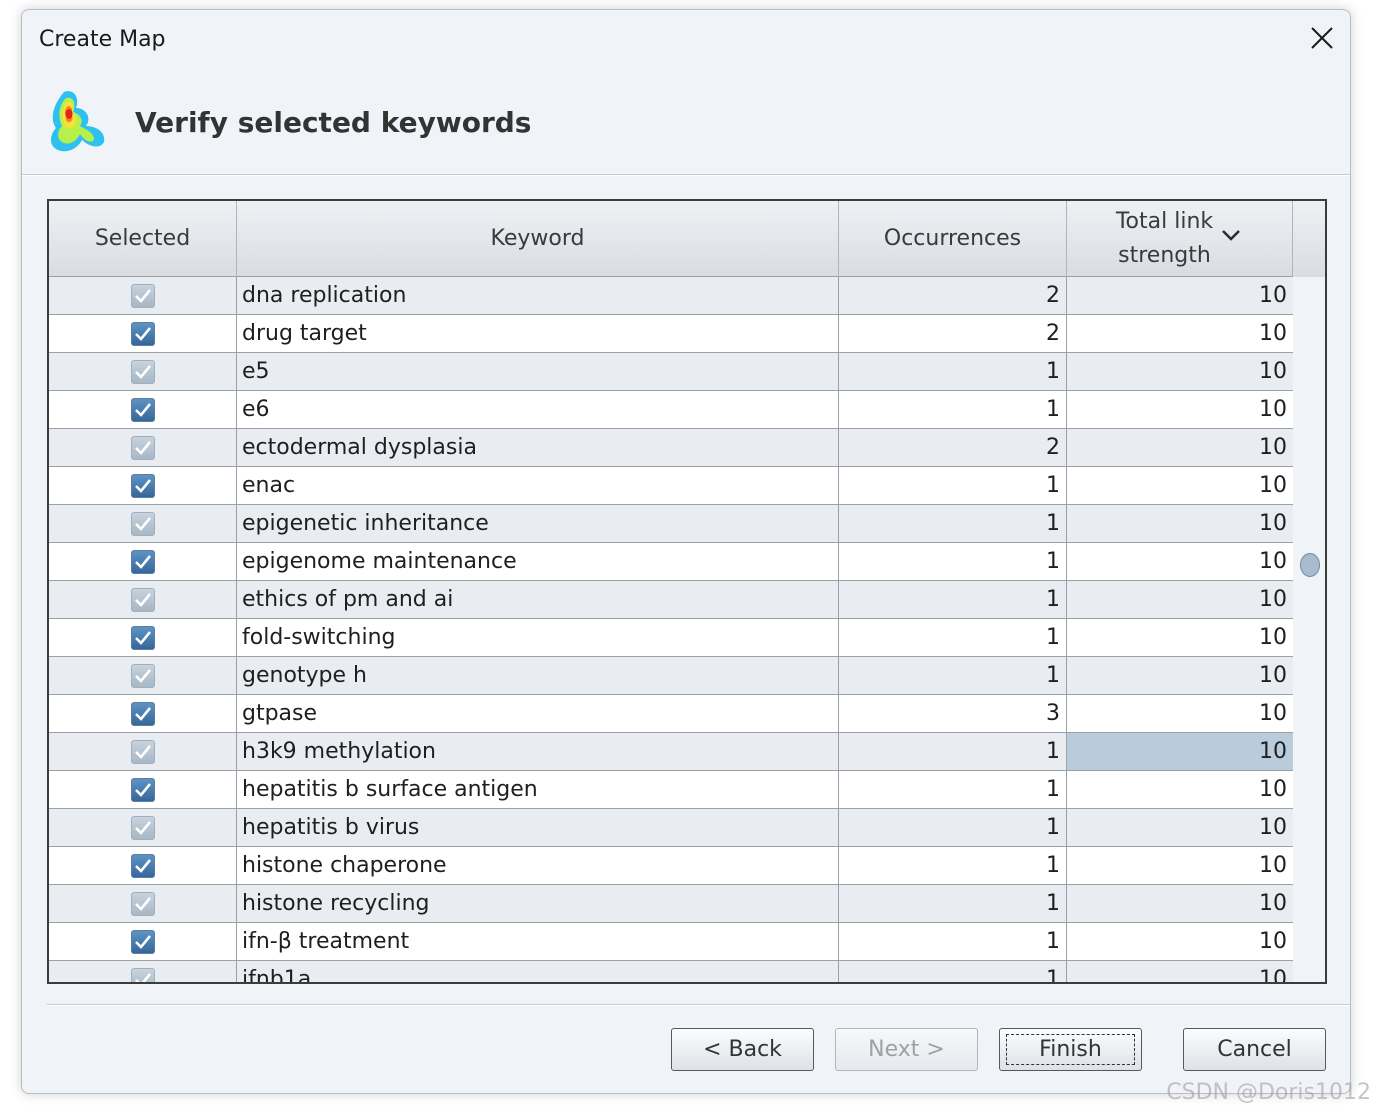  Describe the element at coordinates (1309, 629) in the screenshot. I see `vertical-scrollbar` at that location.